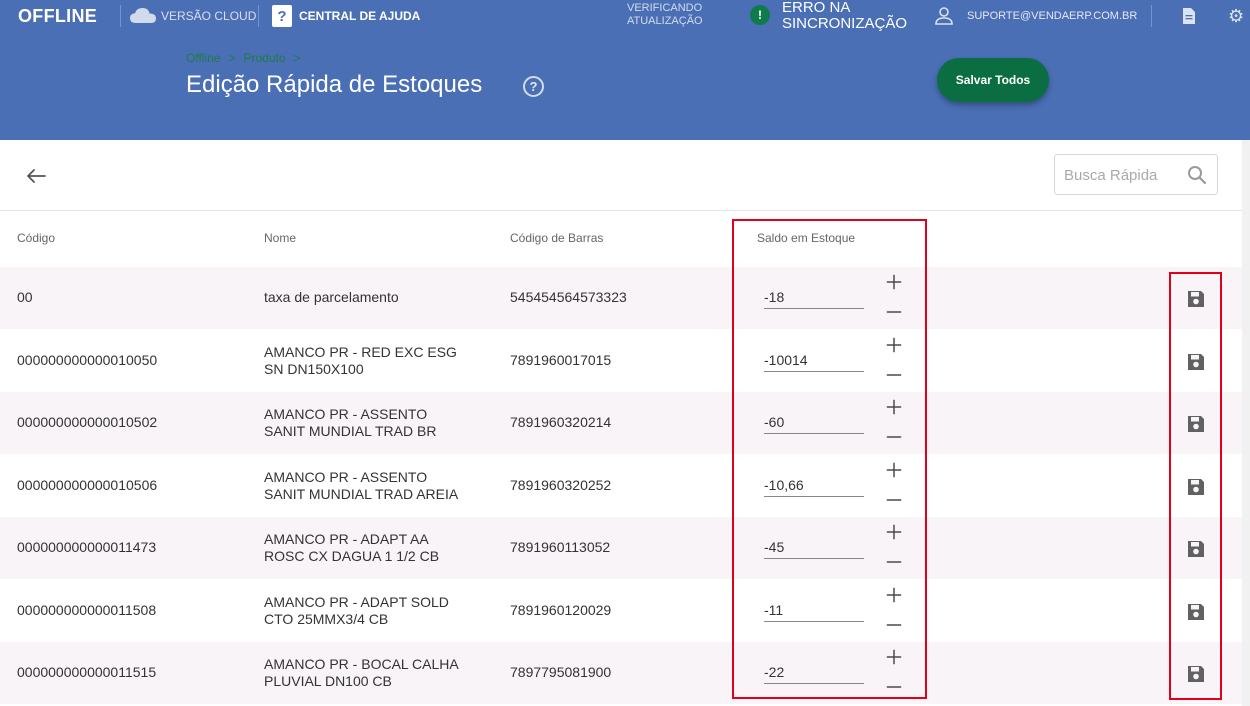  What do you see at coordinates (143, 15) in the screenshot?
I see `cloud-icon` at bounding box center [143, 15].